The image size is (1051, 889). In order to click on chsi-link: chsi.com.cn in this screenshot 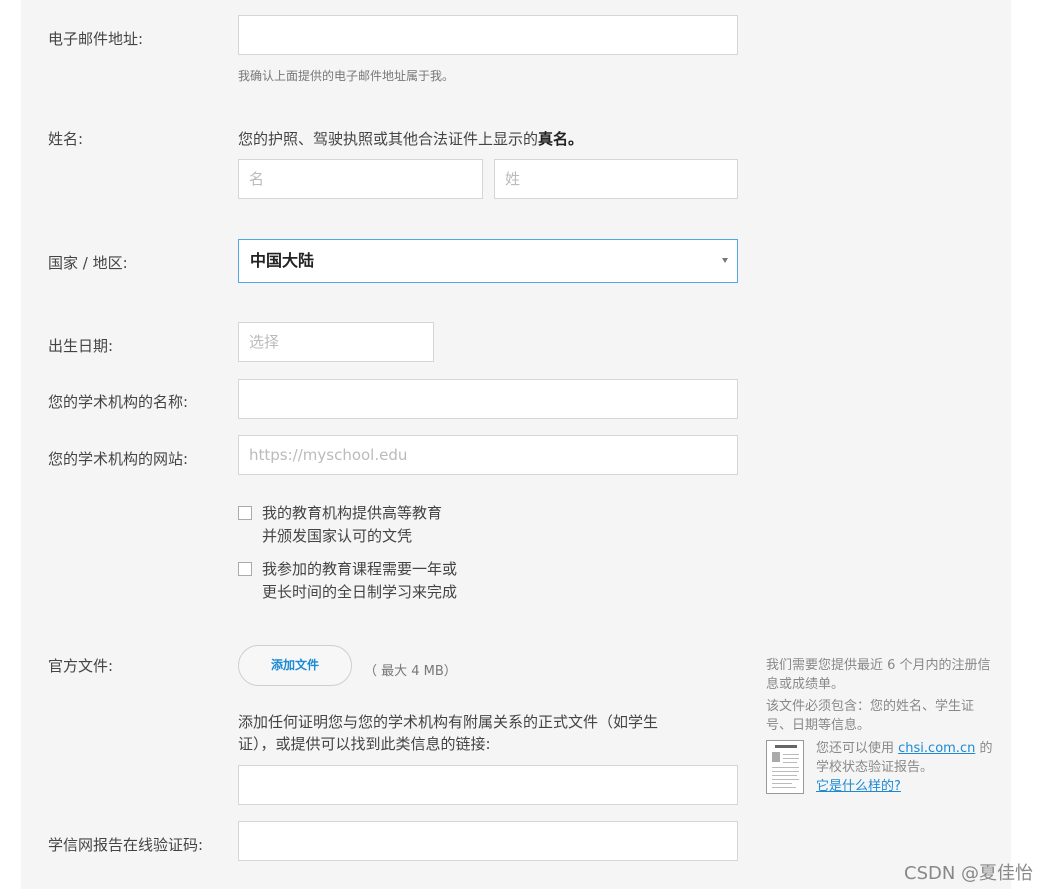, I will do `click(936, 748)`.